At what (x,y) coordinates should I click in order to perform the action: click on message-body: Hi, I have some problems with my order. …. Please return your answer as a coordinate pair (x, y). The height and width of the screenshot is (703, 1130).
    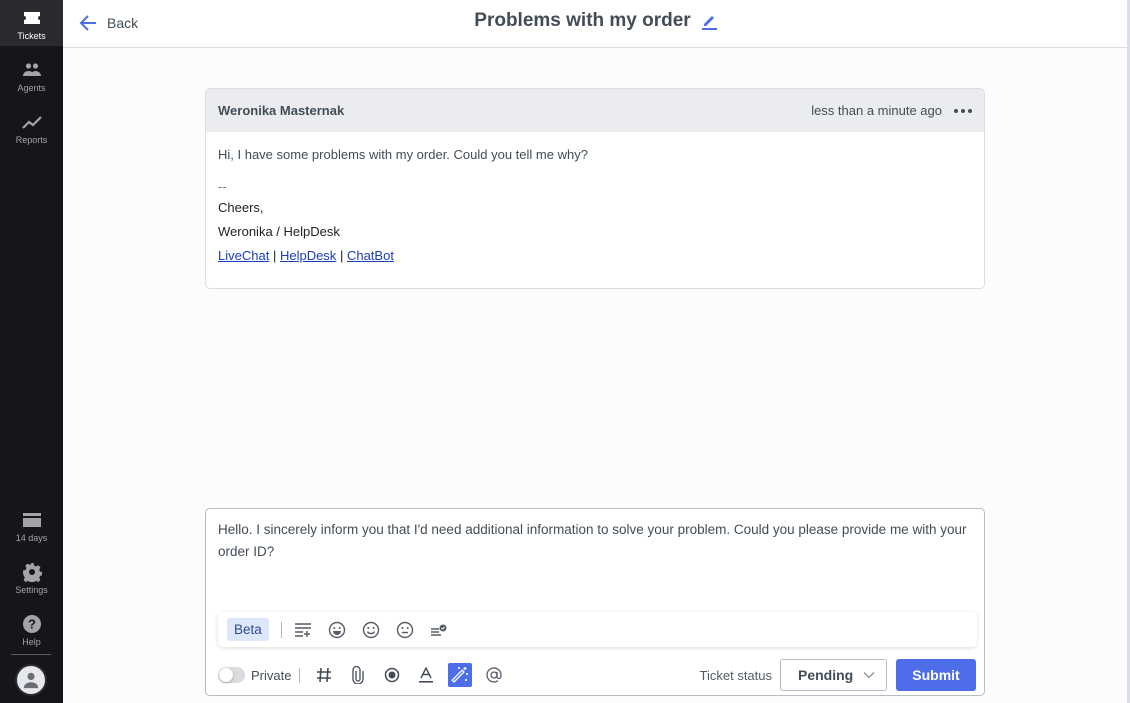
    Looking at the image, I should click on (595, 207).